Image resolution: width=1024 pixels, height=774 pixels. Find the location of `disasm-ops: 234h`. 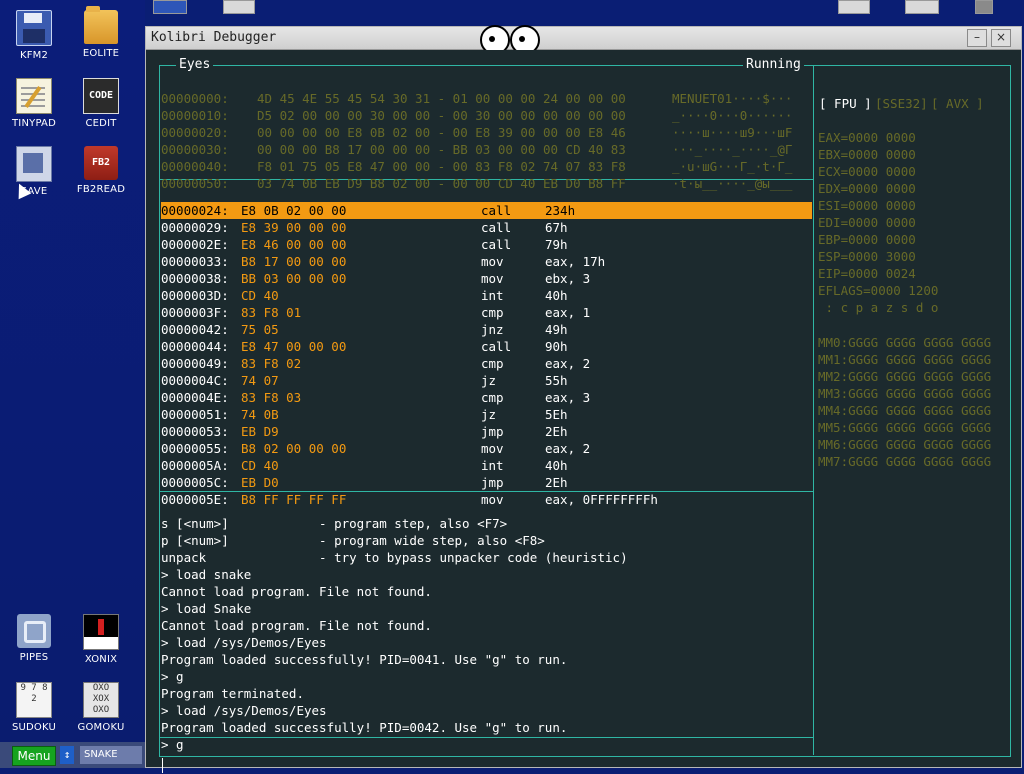

disasm-ops: 234h is located at coordinates (560, 210).